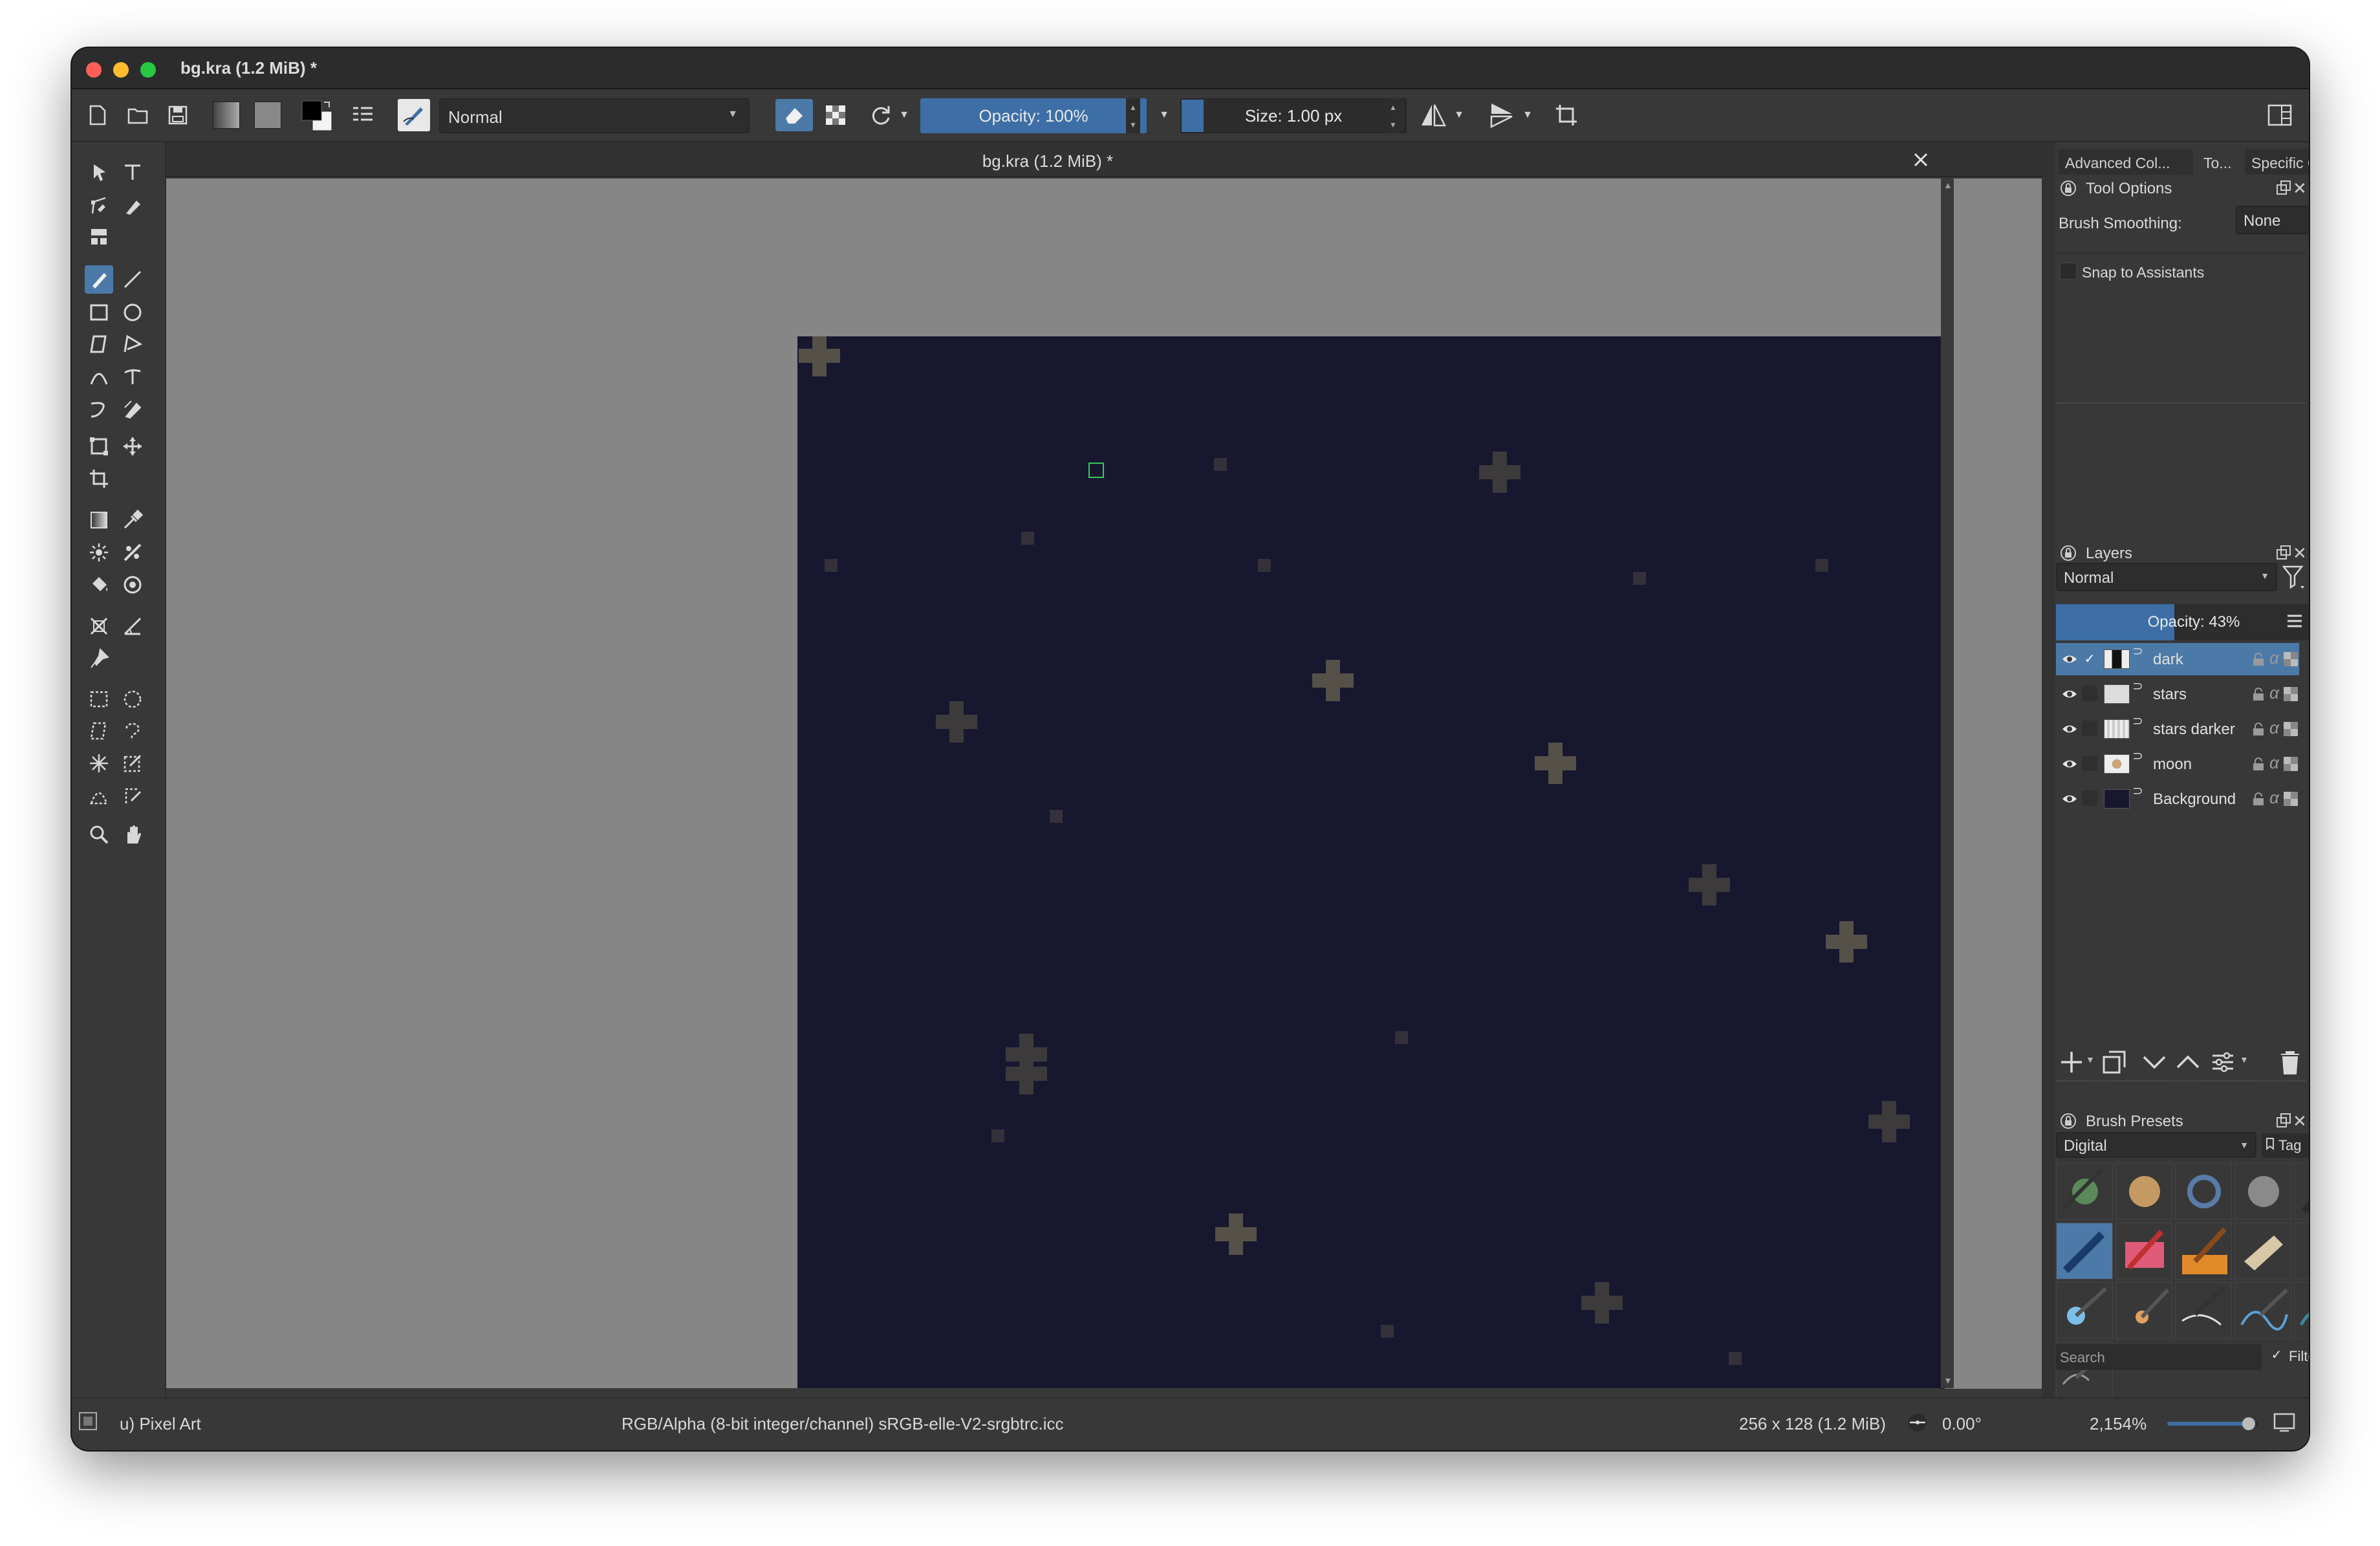  Describe the element at coordinates (2084, 1251) in the screenshot. I see `preset-pixel-brush-icon` at that location.